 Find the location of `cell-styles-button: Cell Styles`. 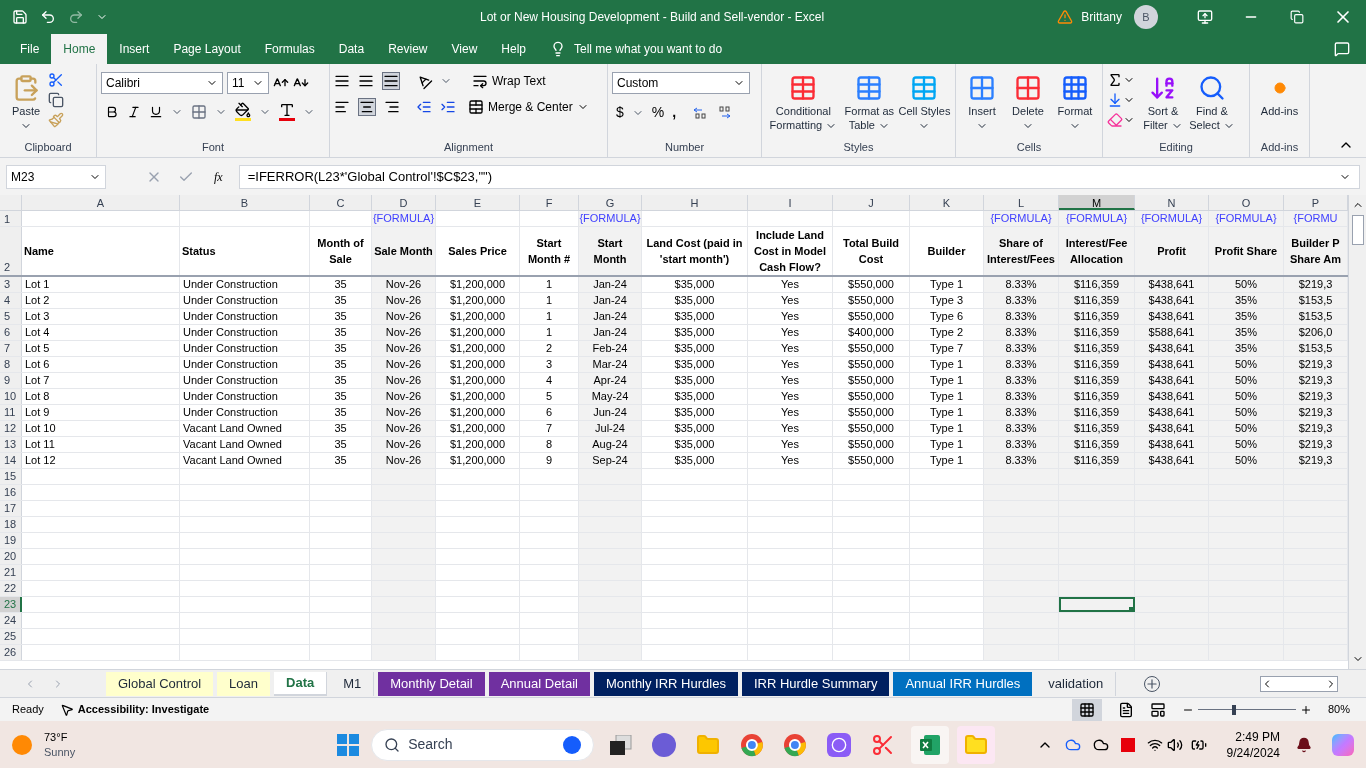

cell-styles-button: Cell Styles is located at coordinates (924, 100).